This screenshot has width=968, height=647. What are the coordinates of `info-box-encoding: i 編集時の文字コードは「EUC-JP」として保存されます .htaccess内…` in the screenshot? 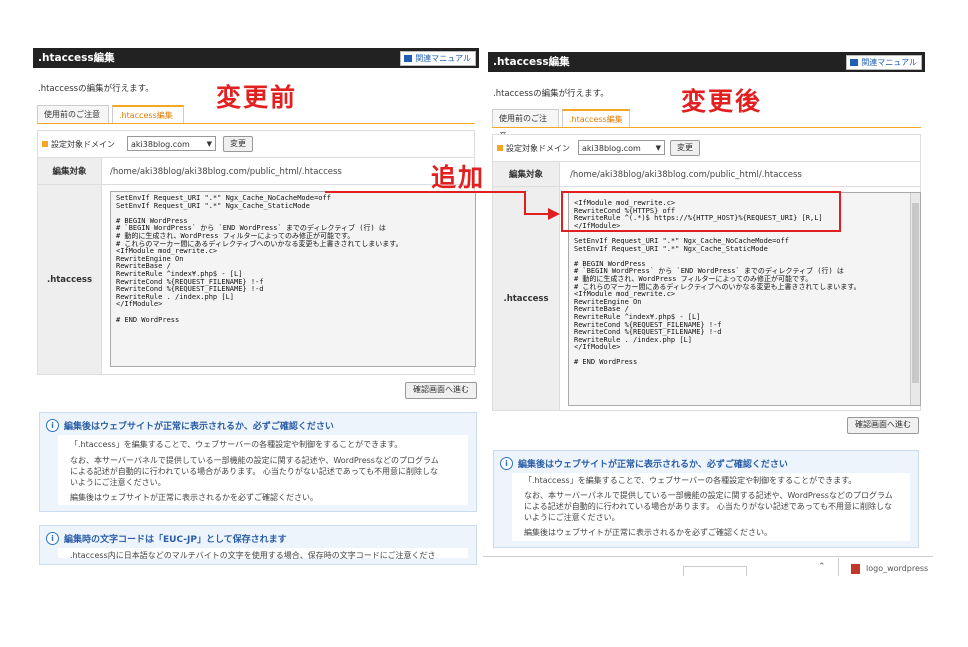 It's located at (258, 545).